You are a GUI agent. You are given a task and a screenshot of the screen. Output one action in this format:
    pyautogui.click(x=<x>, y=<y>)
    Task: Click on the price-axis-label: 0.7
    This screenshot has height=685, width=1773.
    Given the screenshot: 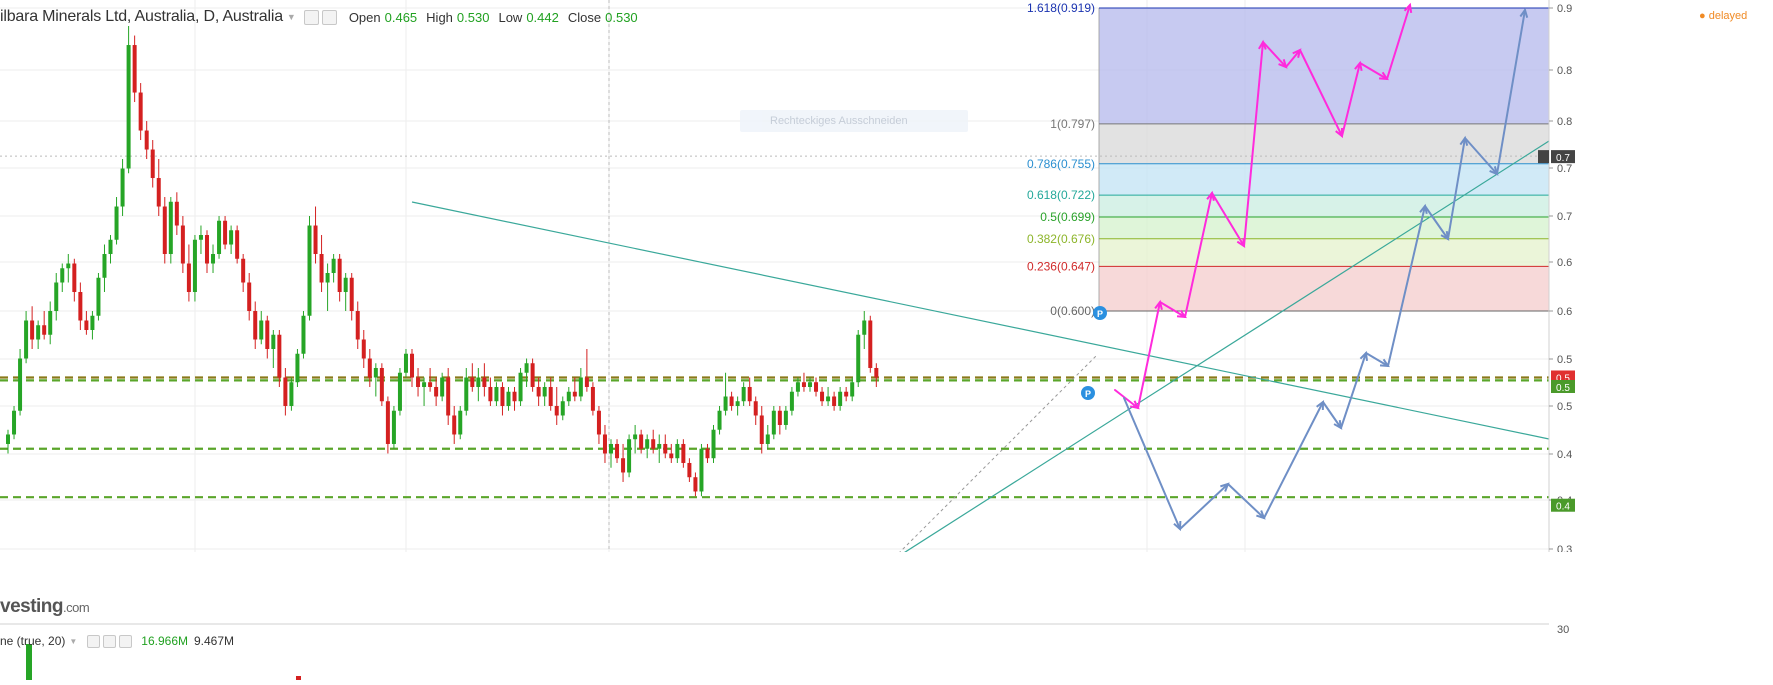 What is the action you would take?
    pyautogui.click(x=1564, y=169)
    